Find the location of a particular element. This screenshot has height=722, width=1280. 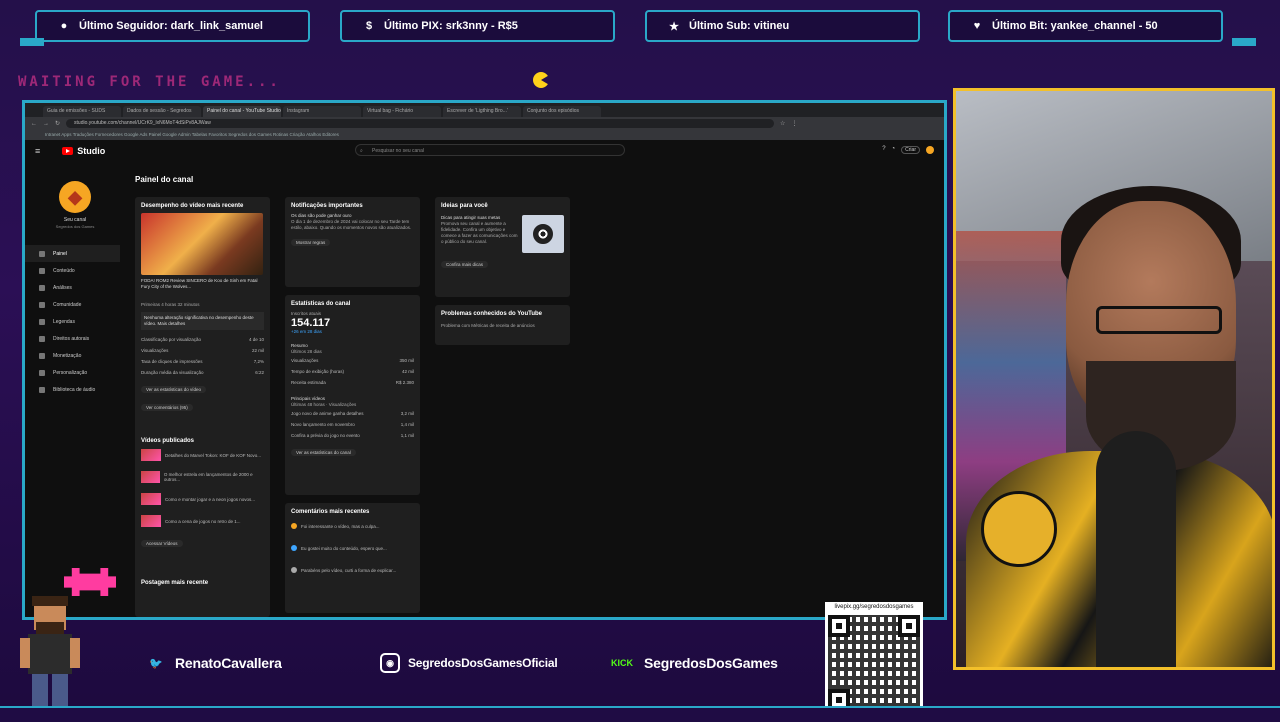

stat-row: Tempo de exibição (horas) 42 mil is located at coordinates (352, 371).